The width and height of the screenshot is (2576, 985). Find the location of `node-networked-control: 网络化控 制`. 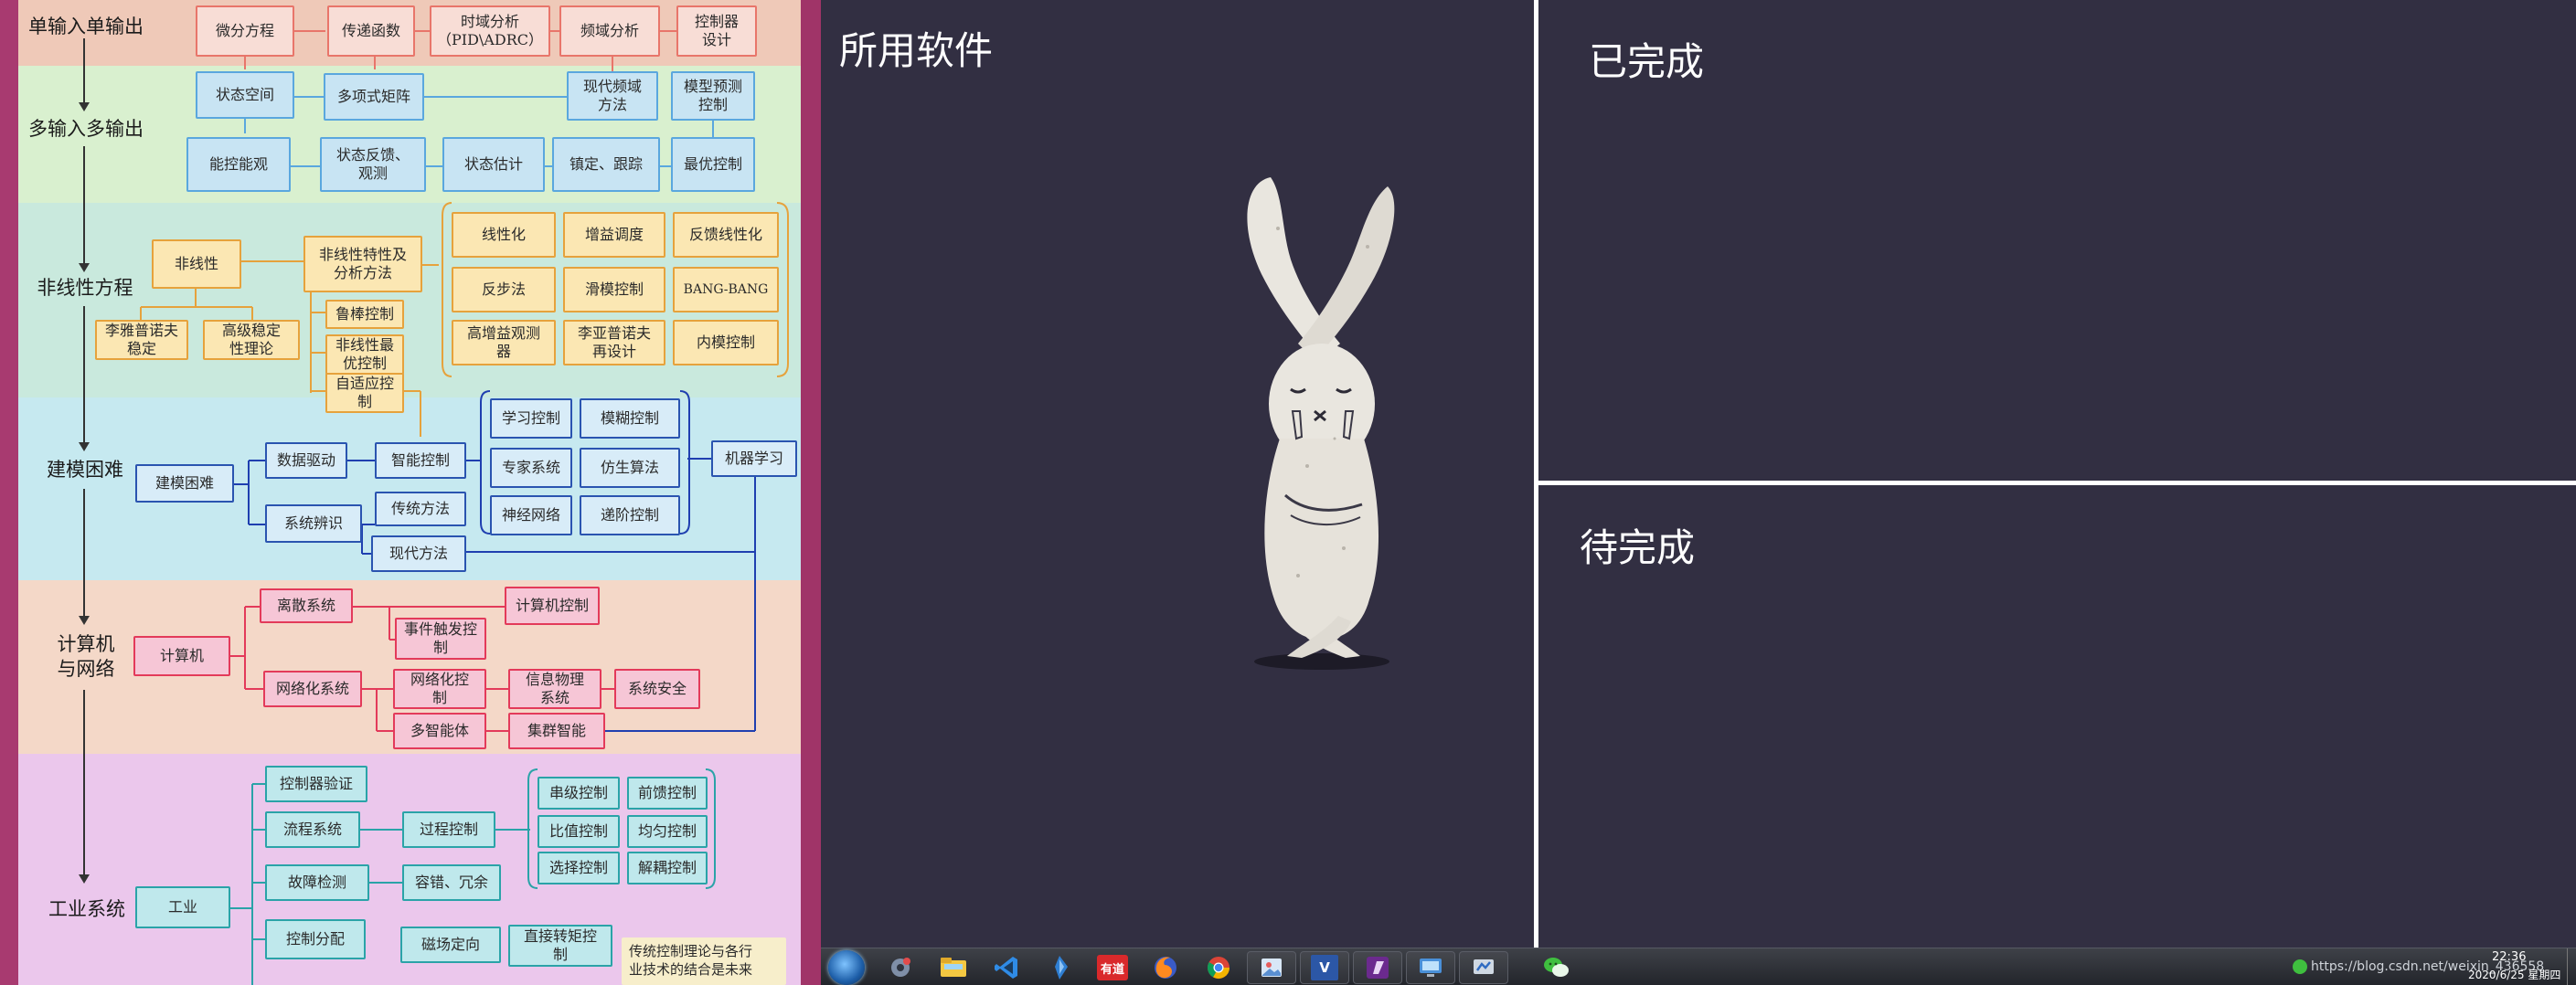

node-networked-control: 网络化控 制 is located at coordinates (439, 689).